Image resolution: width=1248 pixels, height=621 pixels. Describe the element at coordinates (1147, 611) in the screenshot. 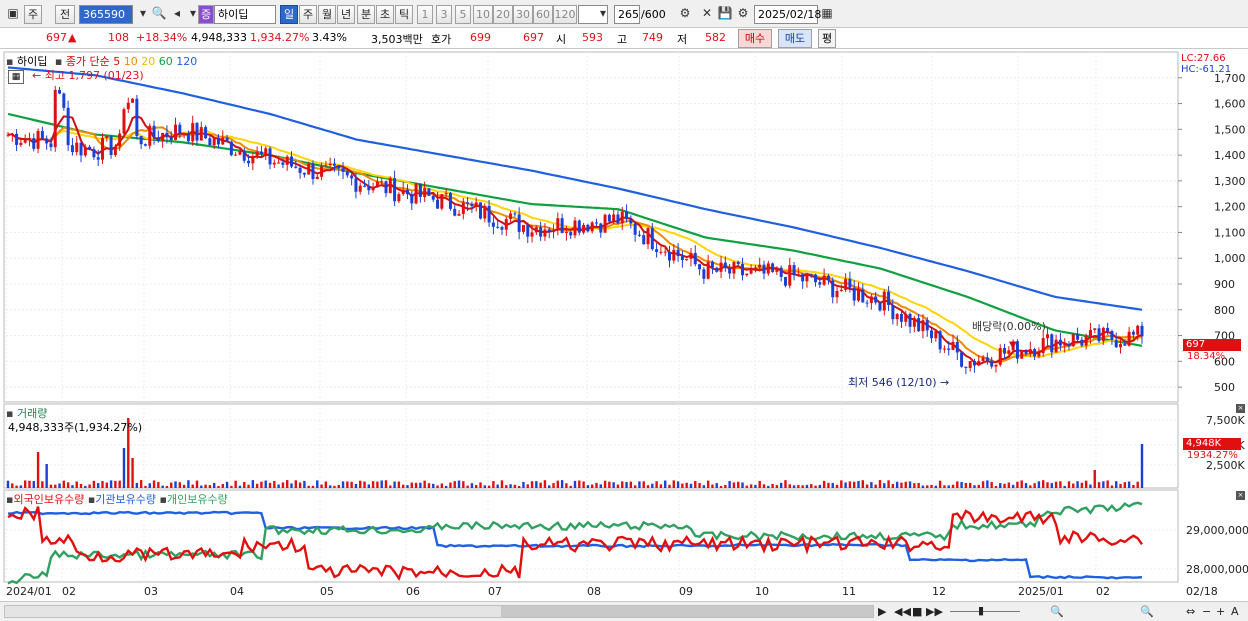

I see `zoom-in-icon: 🔍` at that location.